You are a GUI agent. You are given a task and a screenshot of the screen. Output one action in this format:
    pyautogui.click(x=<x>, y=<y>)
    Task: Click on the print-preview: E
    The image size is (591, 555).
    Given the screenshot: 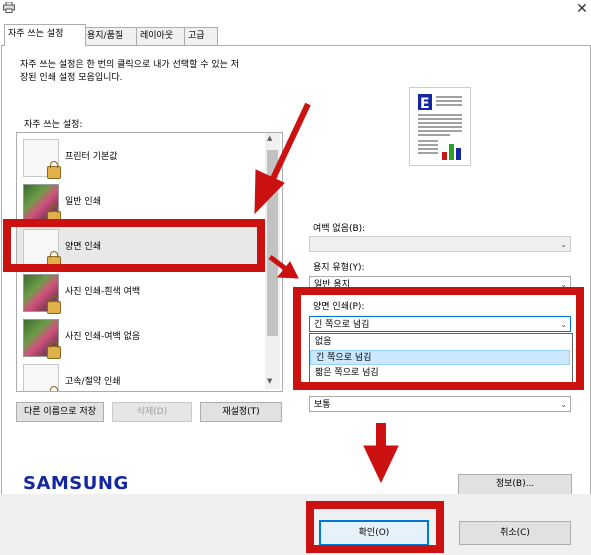 What is the action you would take?
    pyautogui.click(x=440, y=126)
    